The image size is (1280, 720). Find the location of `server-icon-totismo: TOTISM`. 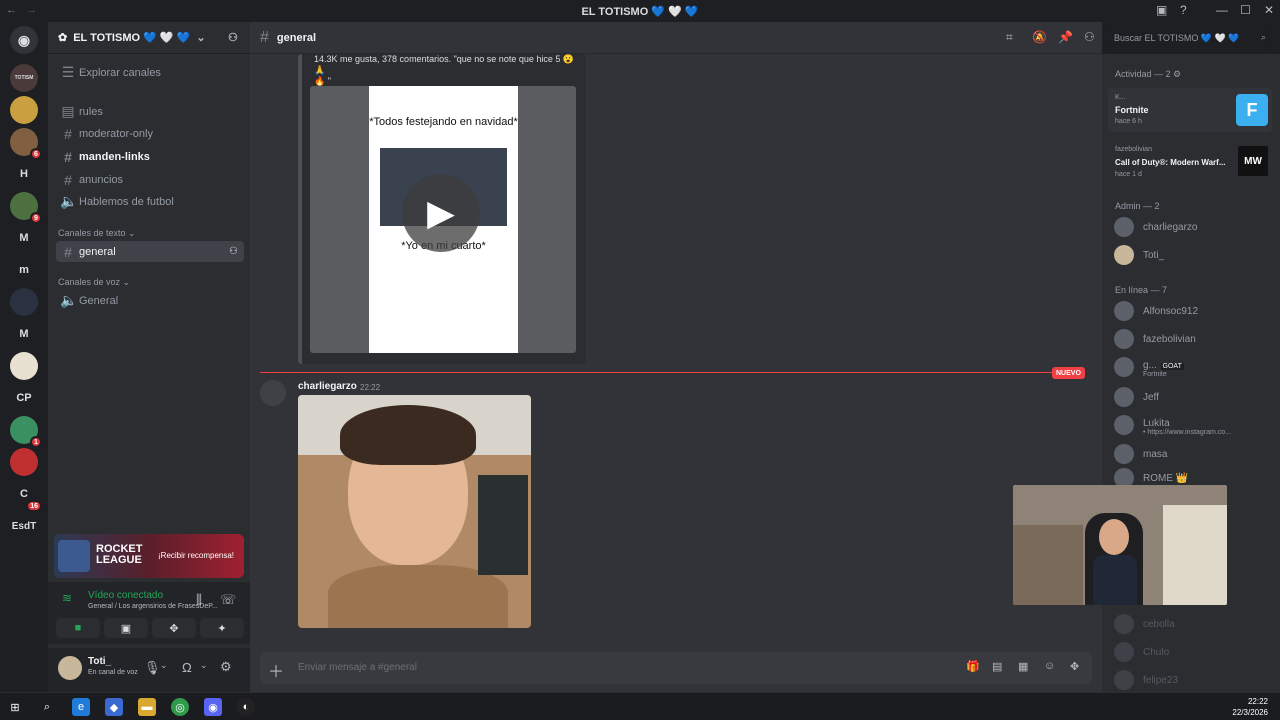

server-icon-totismo: TOTISM is located at coordinates (24, 78).